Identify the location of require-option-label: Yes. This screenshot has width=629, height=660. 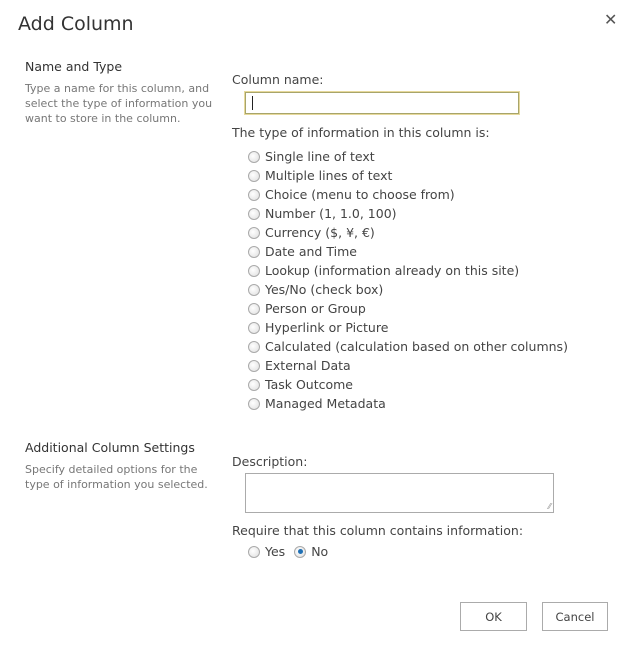
(275, 551).